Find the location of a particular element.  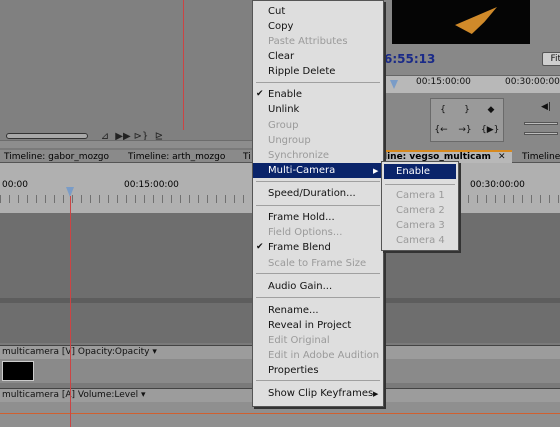

menu-item-enable: Enable is located at coordinates (285, 94).